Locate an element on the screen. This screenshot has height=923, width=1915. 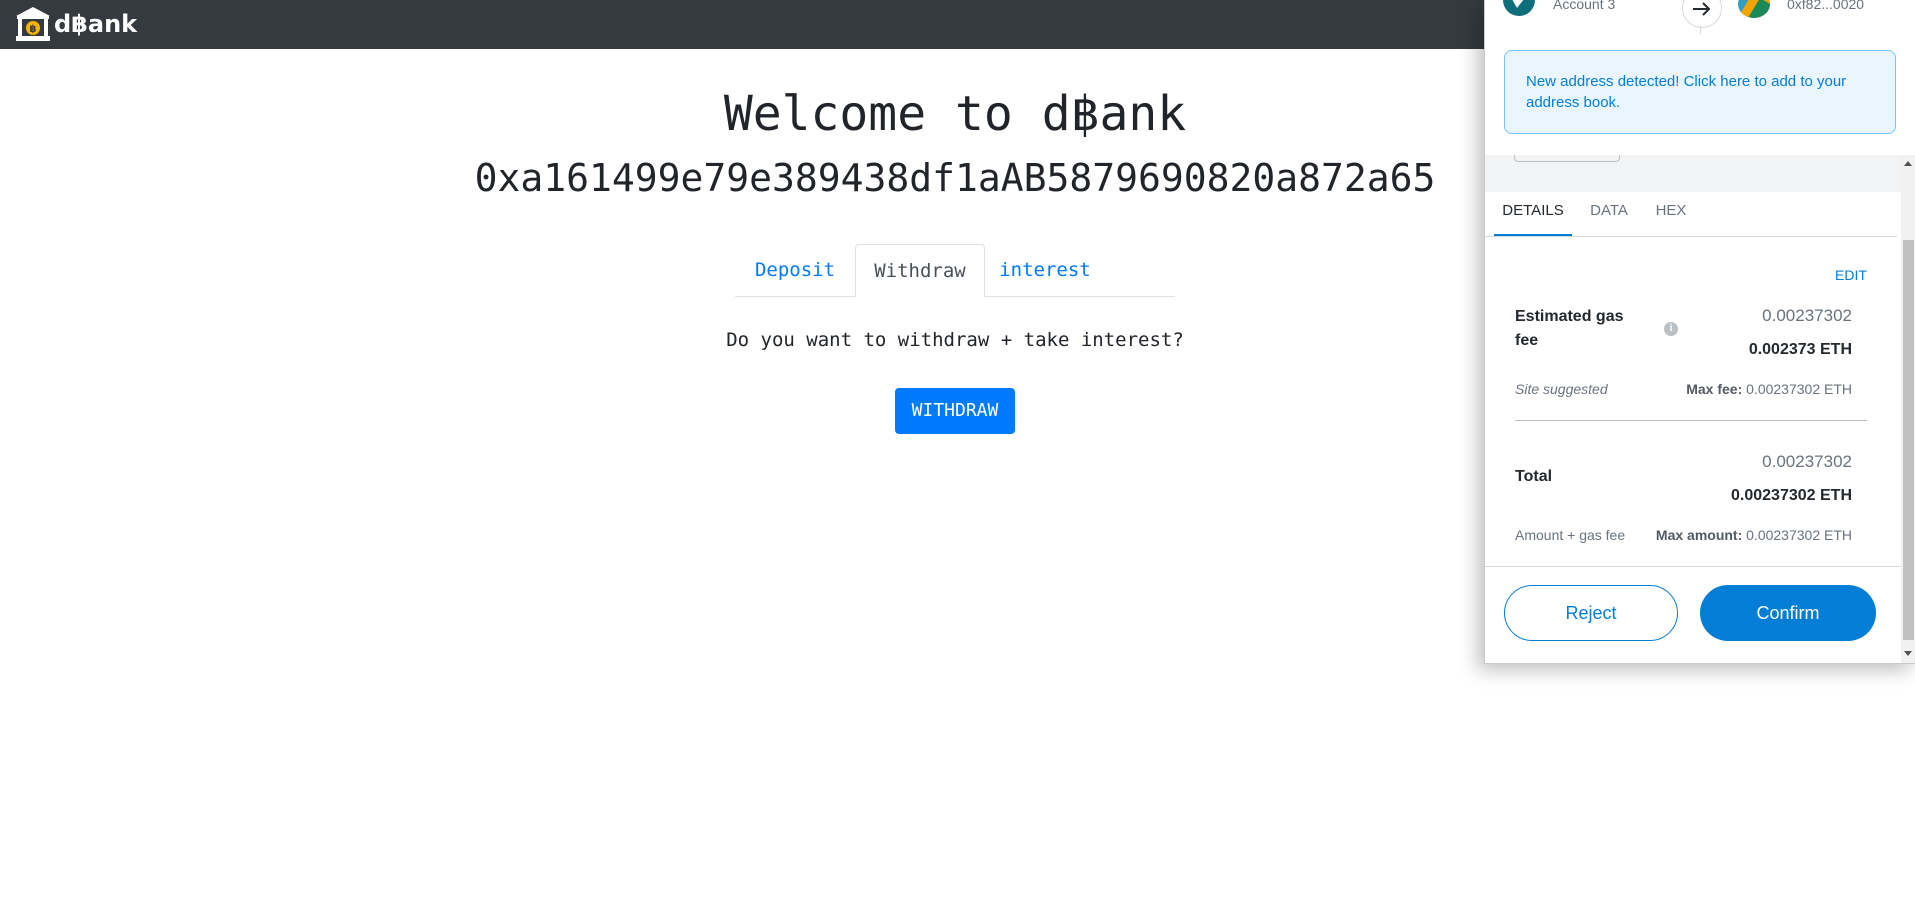
max-amount-value: 0.00237302 ETH is located at coordinates (1799, 535).